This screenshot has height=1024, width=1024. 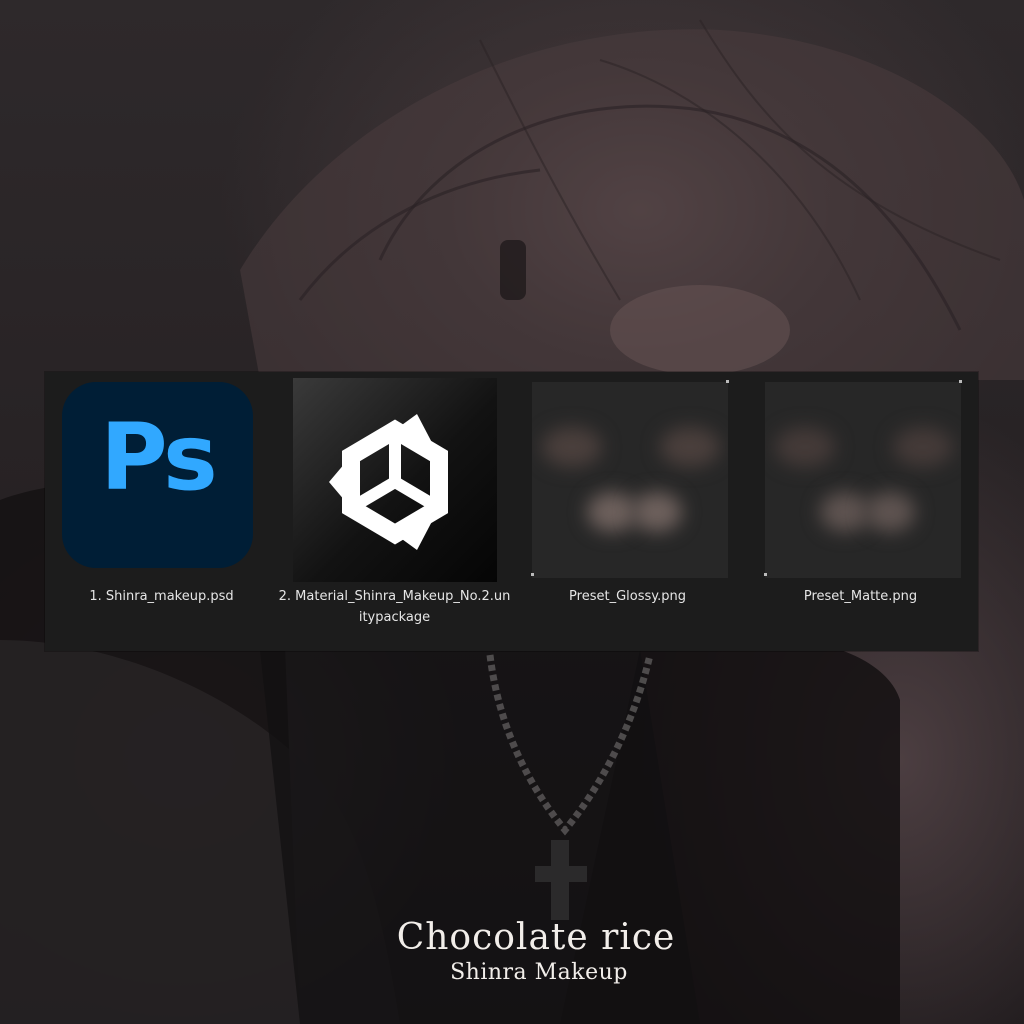 I want to click on photoshop-icon-label: Ps, so click(x=159, y=457).